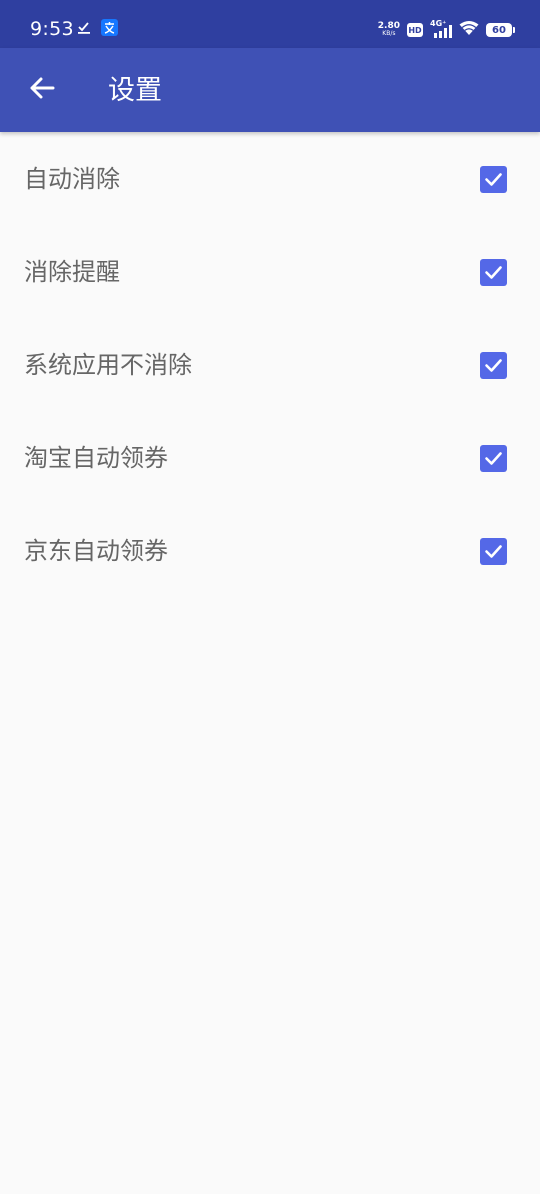 This screenshot has height=1194, width=540. Describe the element at coordinates (84, 29) in the screenshot. I see `download-done-icon` at that location.